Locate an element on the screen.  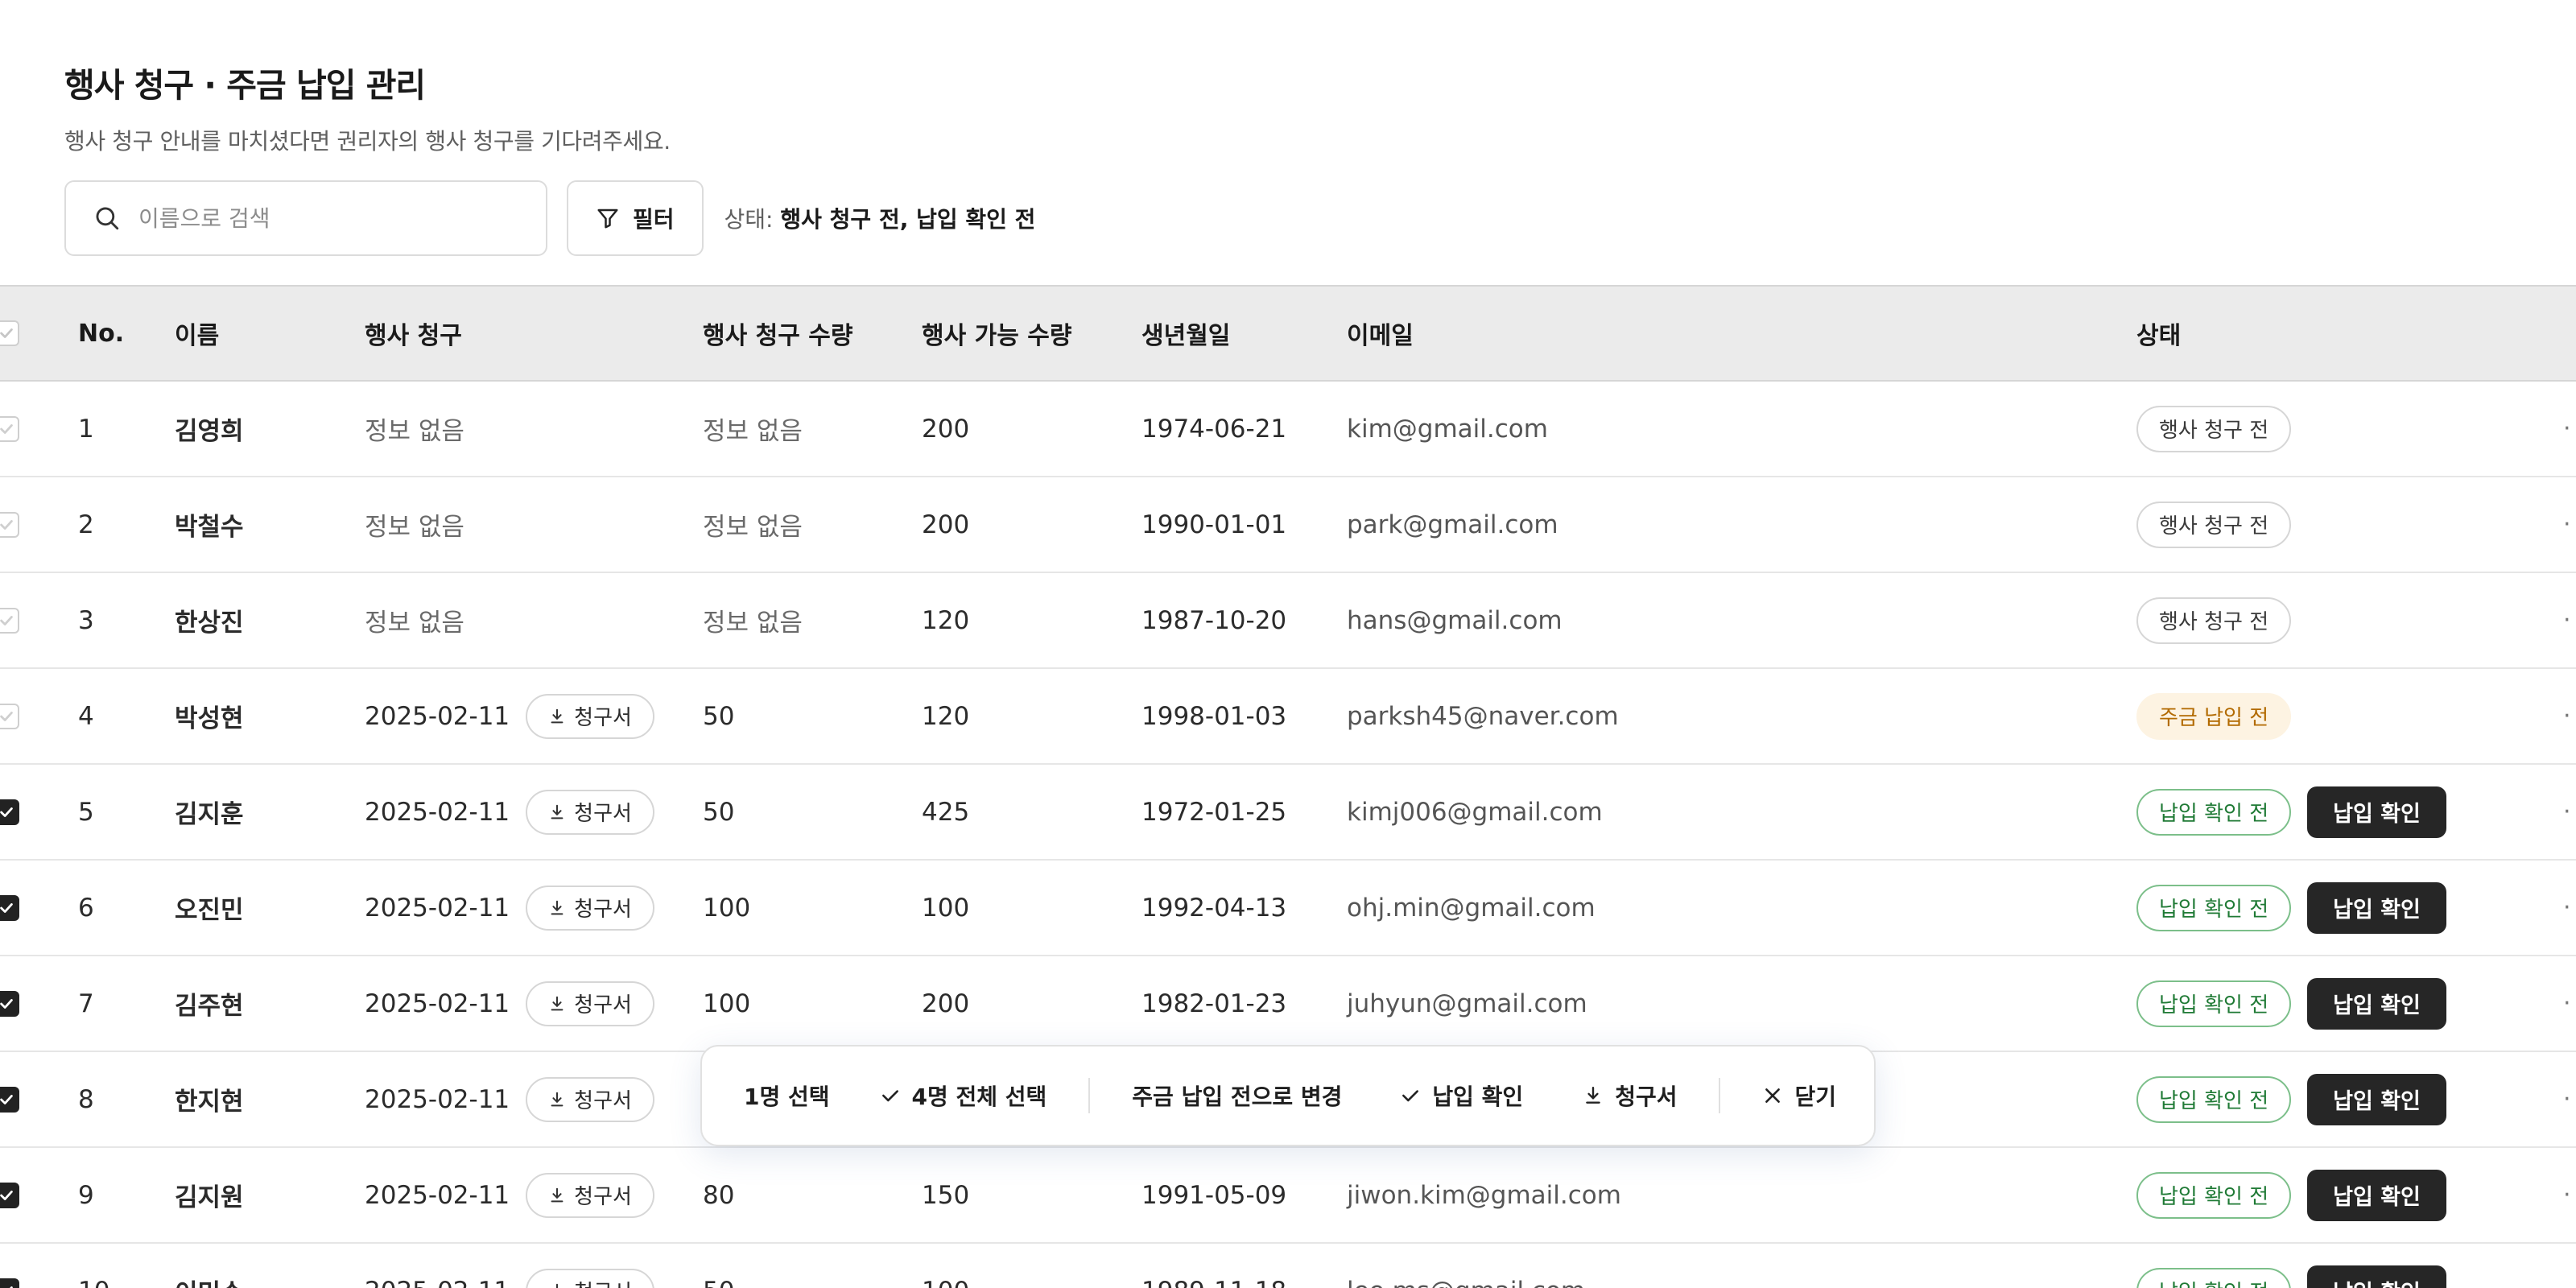
header-avail-qty: 행사 가능 수량 is located at coordinates (997, 333).